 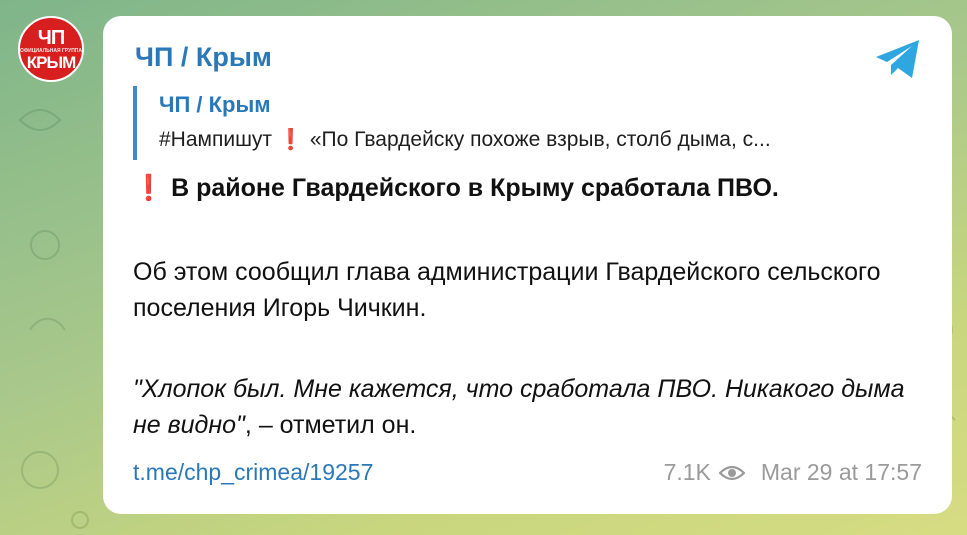 I want to click on avatar-bottom-text: КРЫМ, so click(x=51, y=62).